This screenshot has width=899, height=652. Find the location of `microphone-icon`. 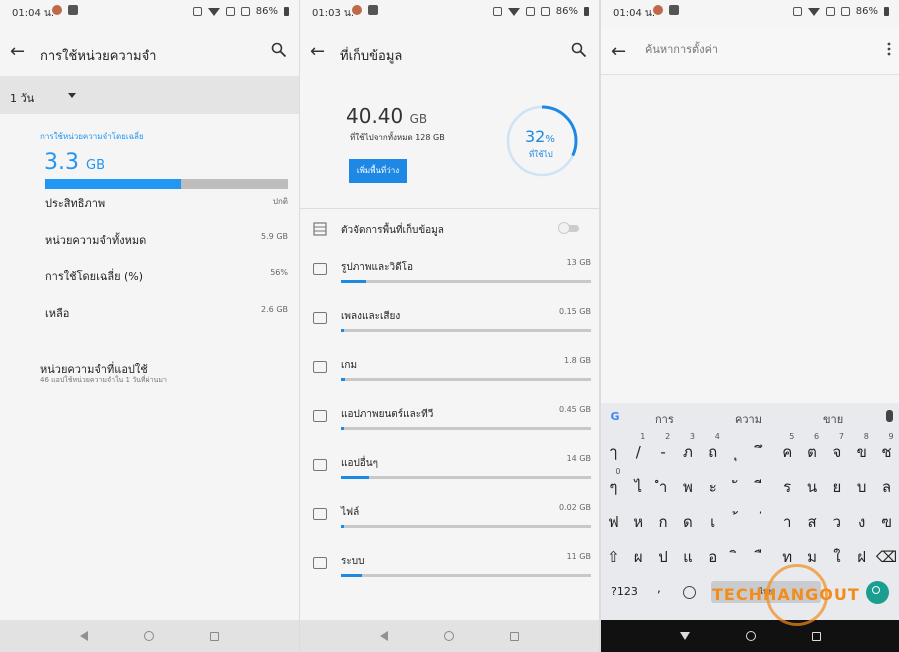

microphone-icon is located at coordinates (889, 416).